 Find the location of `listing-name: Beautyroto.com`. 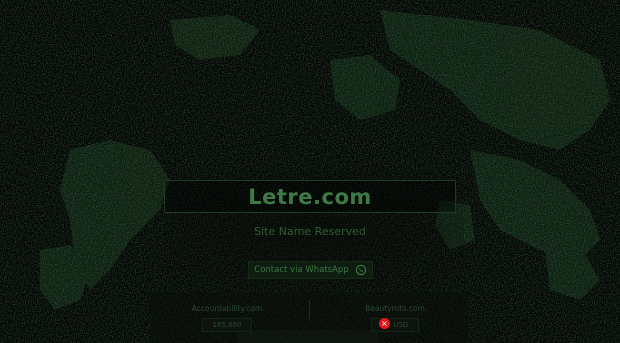

listing-name: Beautyroto.com is located at coordinates (395, 308).